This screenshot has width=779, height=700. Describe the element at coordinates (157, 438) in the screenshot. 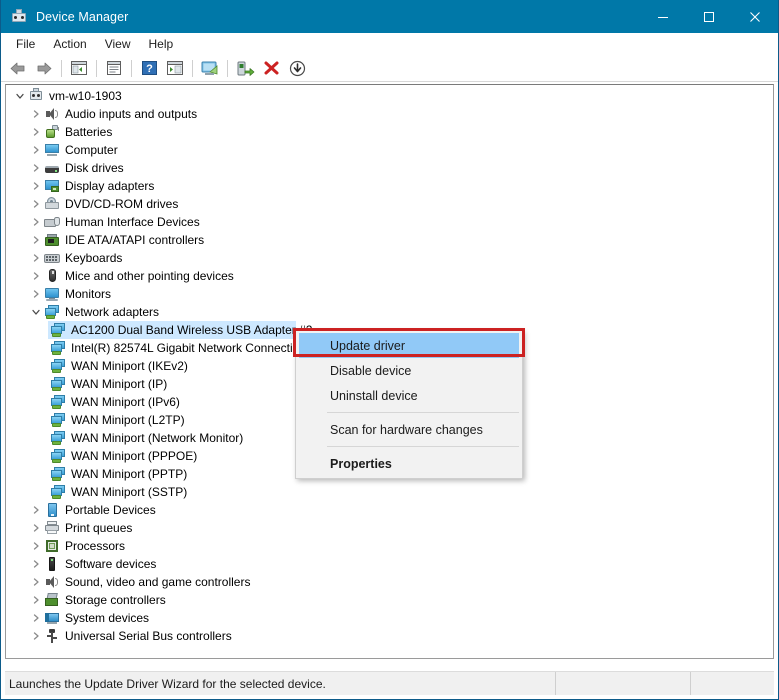

I see `tree-item-label: WAN Miniport (Network Monitor)` at that location.